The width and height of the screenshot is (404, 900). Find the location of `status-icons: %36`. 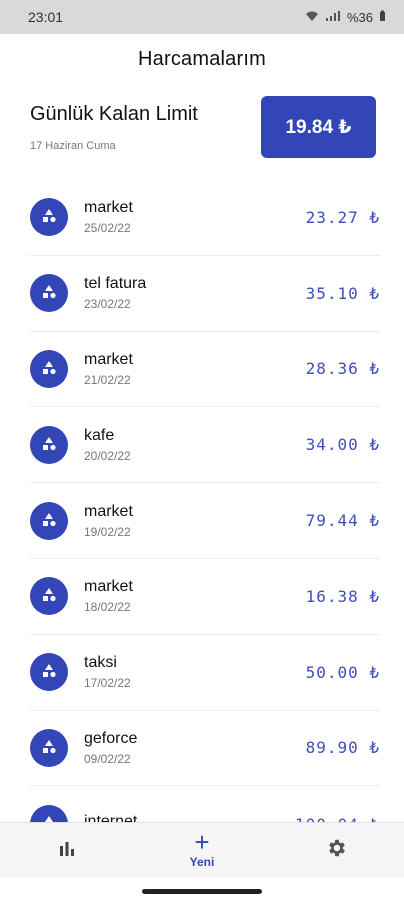

status-icons: %36 is located at coordinates (345, 17).